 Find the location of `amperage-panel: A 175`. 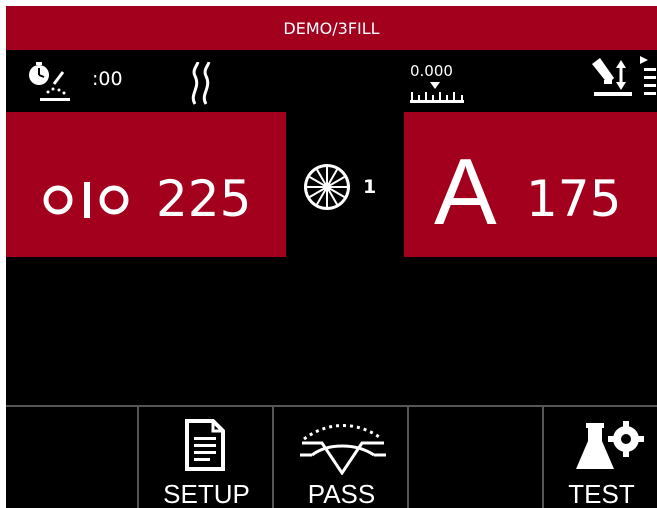

amperage-panel: A 175 is located at coordinates (530, 184).